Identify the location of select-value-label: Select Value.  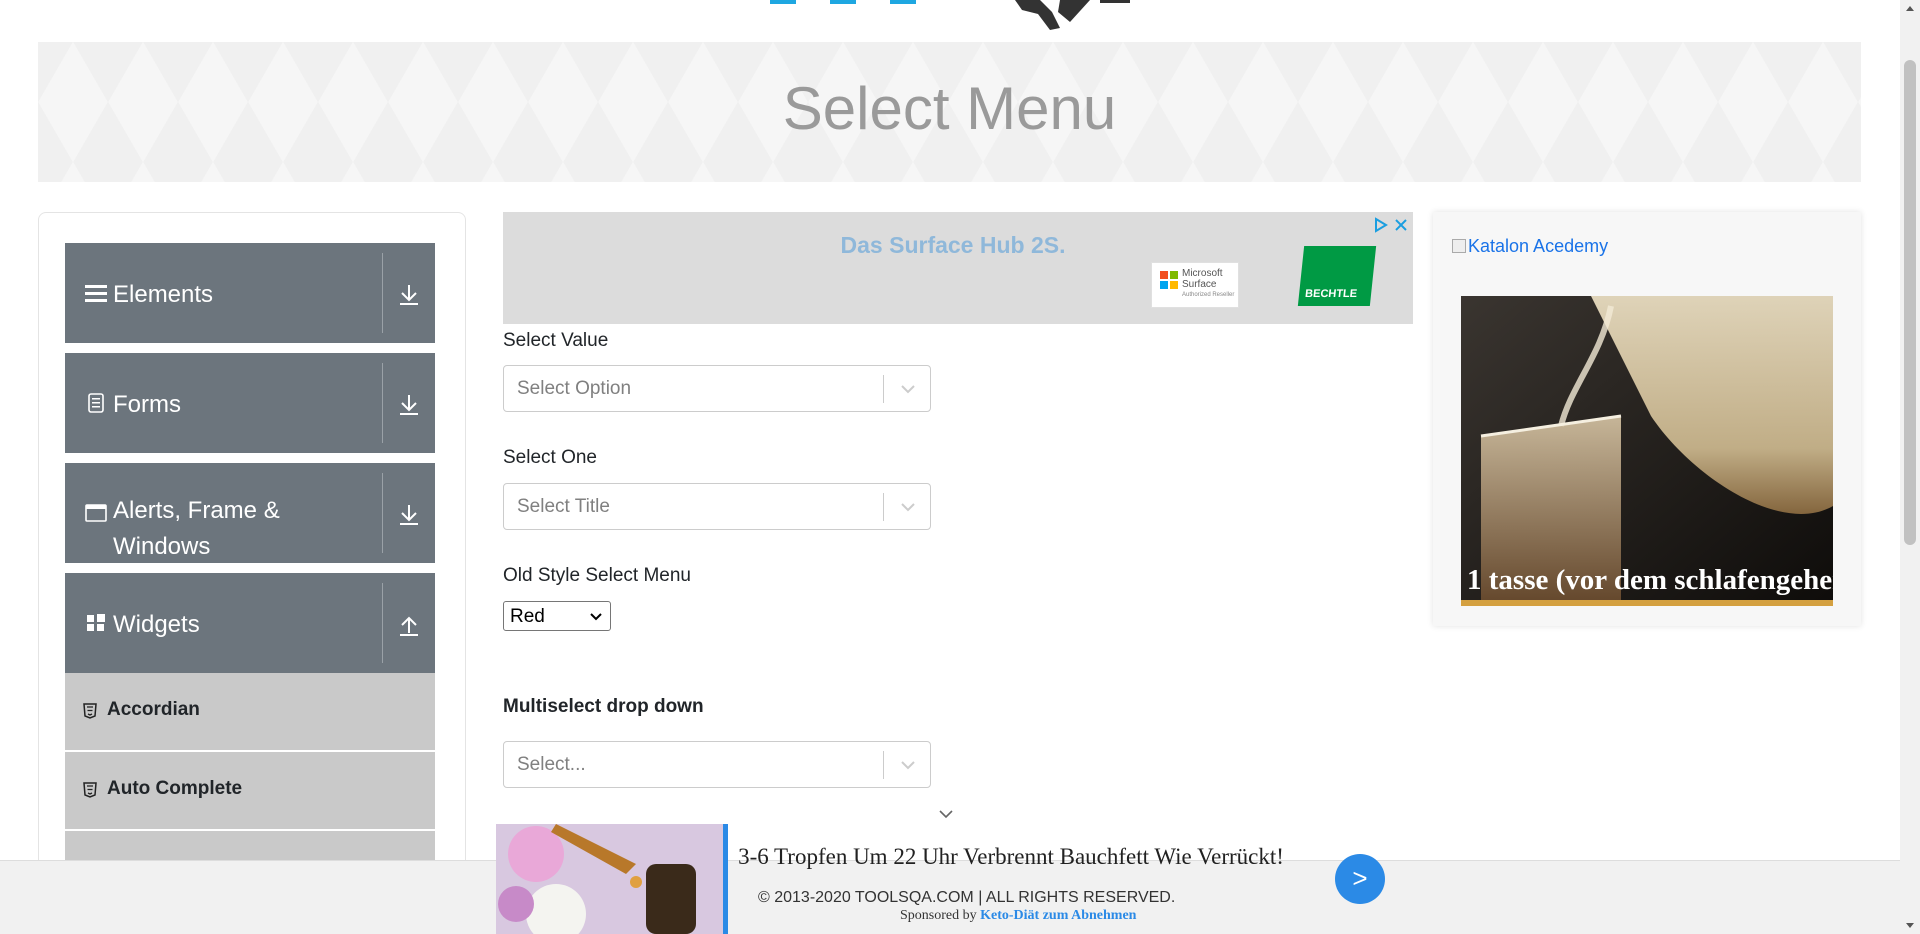
(556, 340).